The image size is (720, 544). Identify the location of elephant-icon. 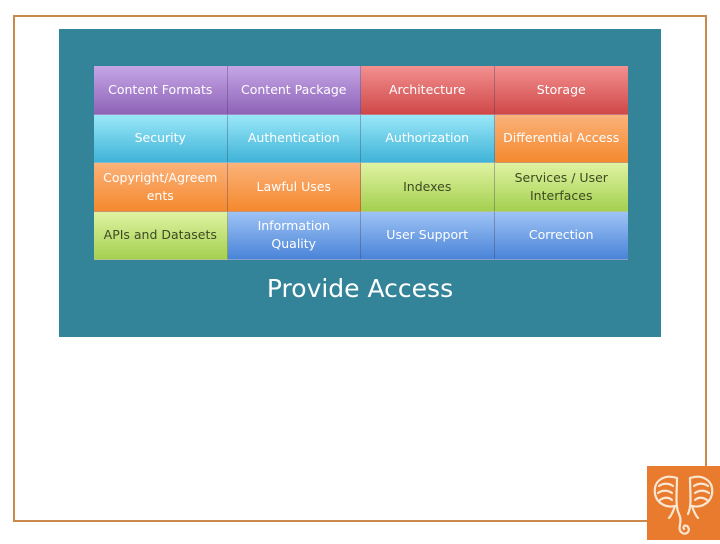
(683, 505).